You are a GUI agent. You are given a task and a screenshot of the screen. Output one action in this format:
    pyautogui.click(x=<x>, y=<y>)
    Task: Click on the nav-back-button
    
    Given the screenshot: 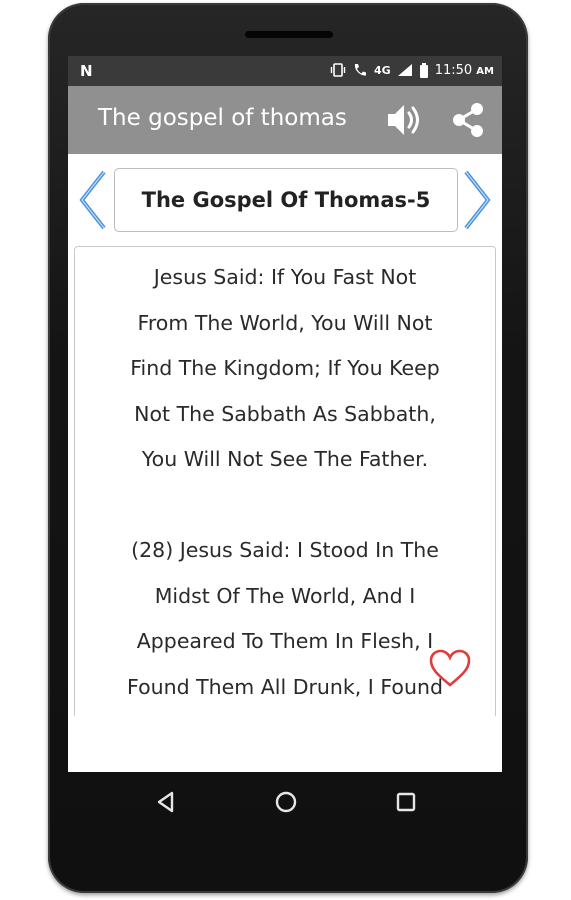 What is the action you would take?
    pyautogui.click(x=166, y=802)
    